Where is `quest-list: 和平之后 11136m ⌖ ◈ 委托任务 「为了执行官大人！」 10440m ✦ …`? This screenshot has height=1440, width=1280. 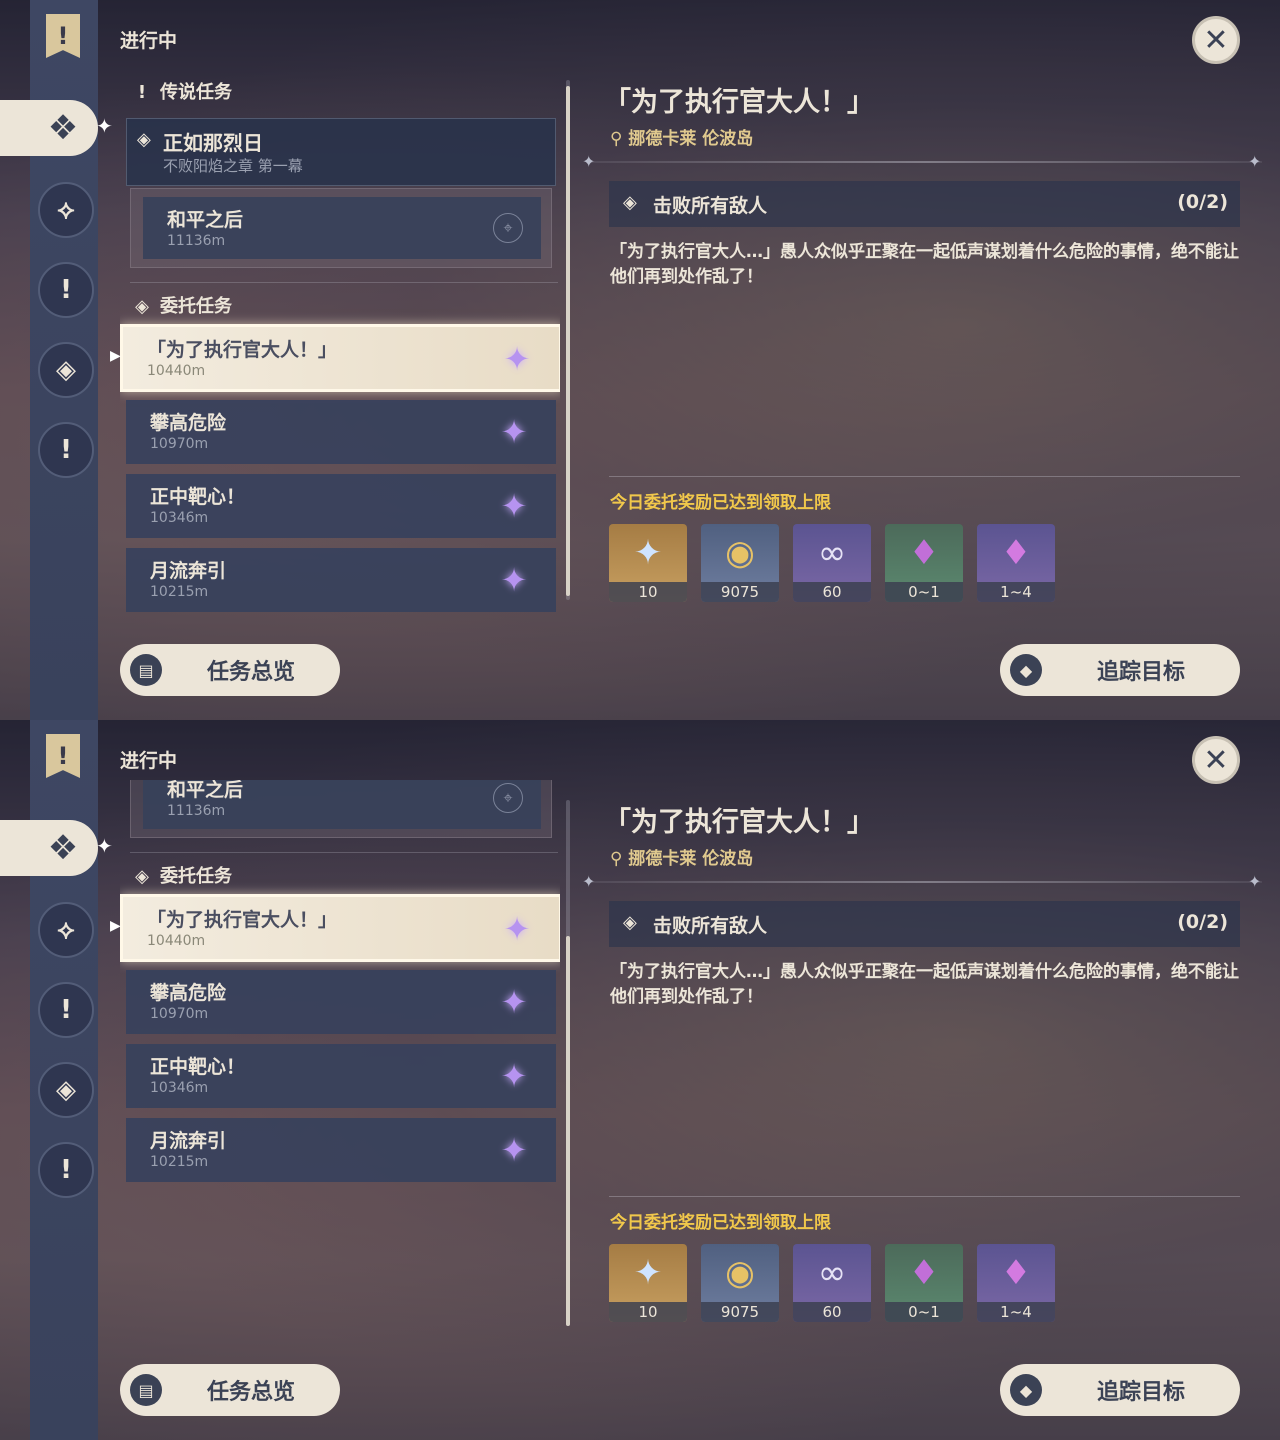 quest-list: 和平之后 11136m ⌖ ◈ 委托任务 「为了执行官大人！」 10440m ✦ … is located at coordinates (340, 1010).